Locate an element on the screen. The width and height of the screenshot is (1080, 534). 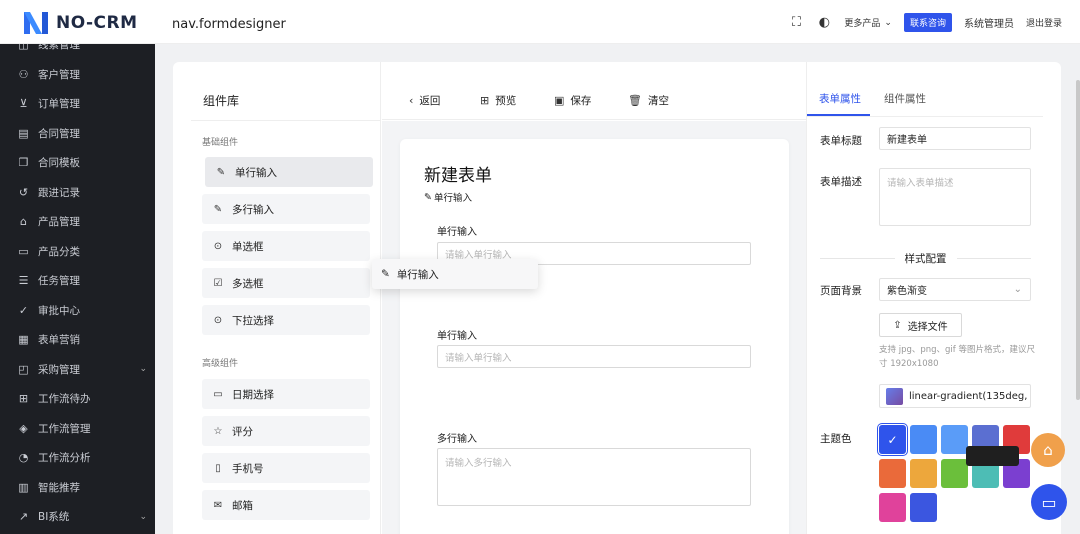
theme-color-swatch: ✓ is located at coordinates (892, 439).